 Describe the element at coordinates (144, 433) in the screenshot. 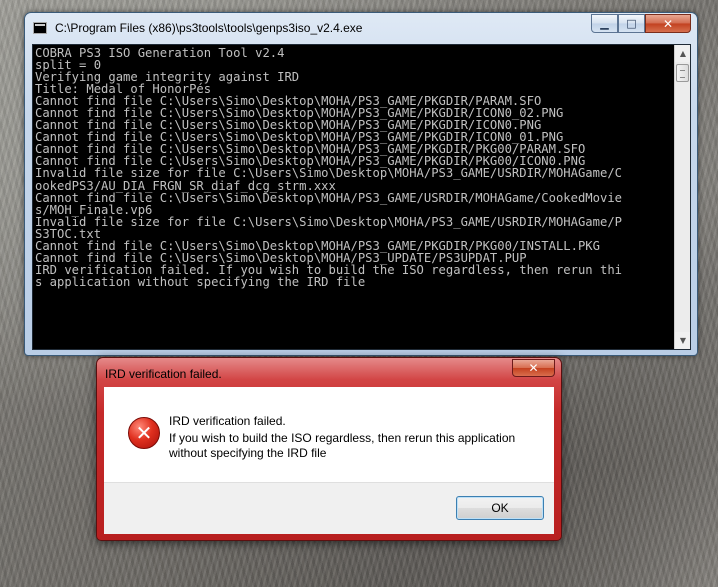

I see `error-icon: ✕` at that location.